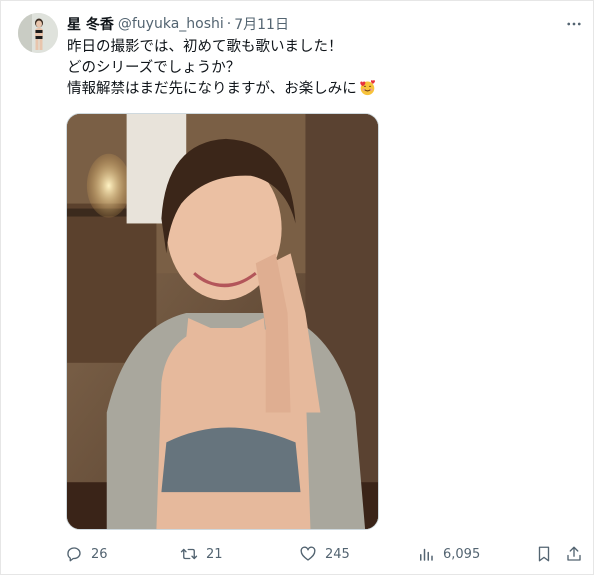 Image resolution: width=594 pixels, height=575 pixels. I want to click on tweet-text-line-1: 昨日の撮影では、初めて歌も歌いました！, so click(205, 47).